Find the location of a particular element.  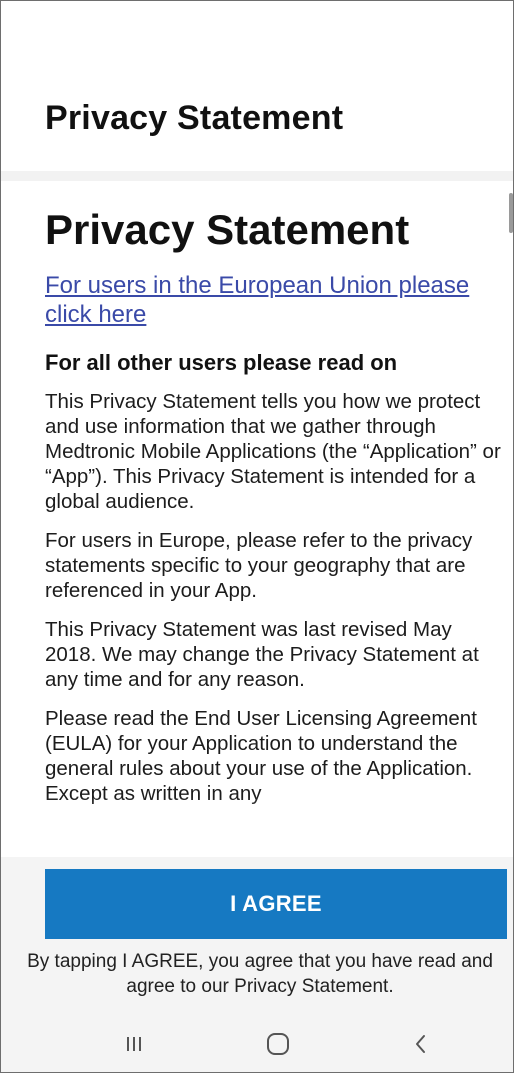

page-title: Privacy Statement is located at coordinates (194, 118).